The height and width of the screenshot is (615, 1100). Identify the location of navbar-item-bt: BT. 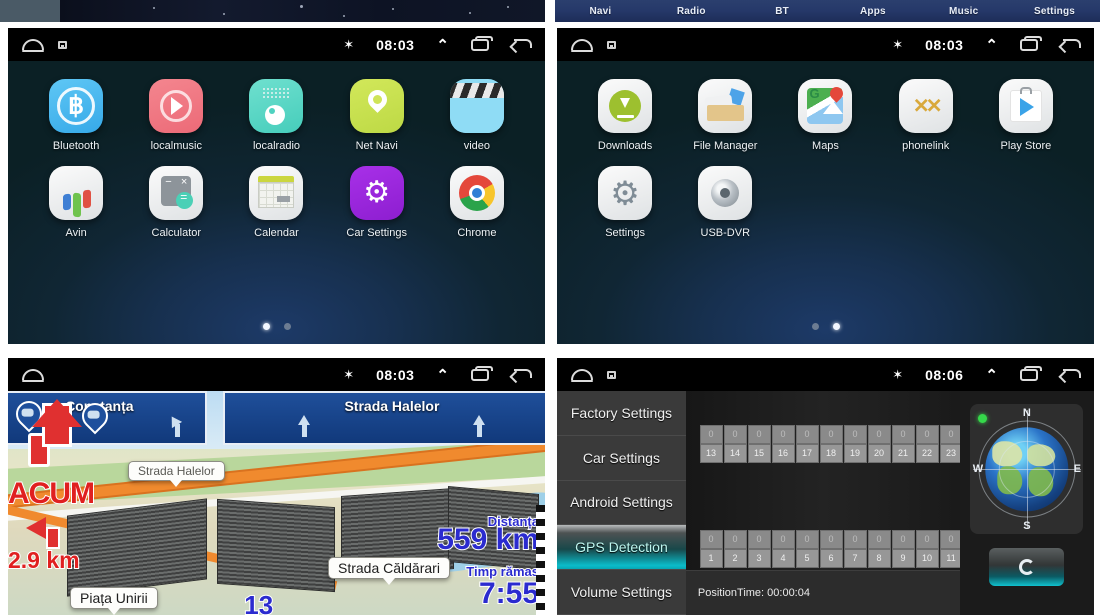
(782, 11).